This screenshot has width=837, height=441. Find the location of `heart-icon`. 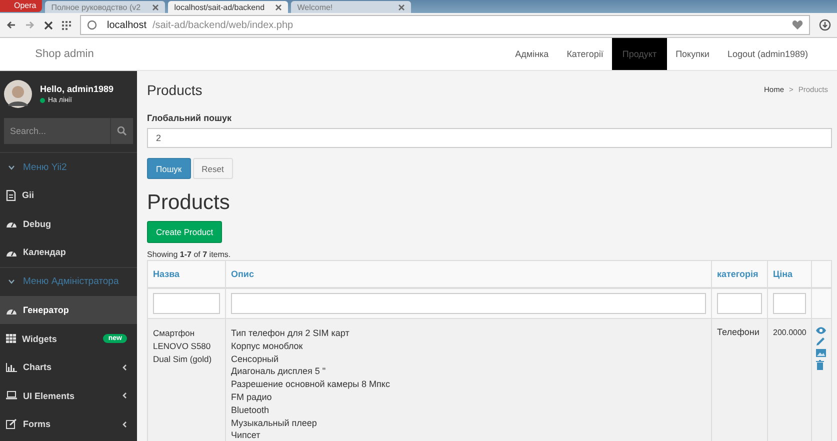

heart-icon is located at coordinates (797, 25).